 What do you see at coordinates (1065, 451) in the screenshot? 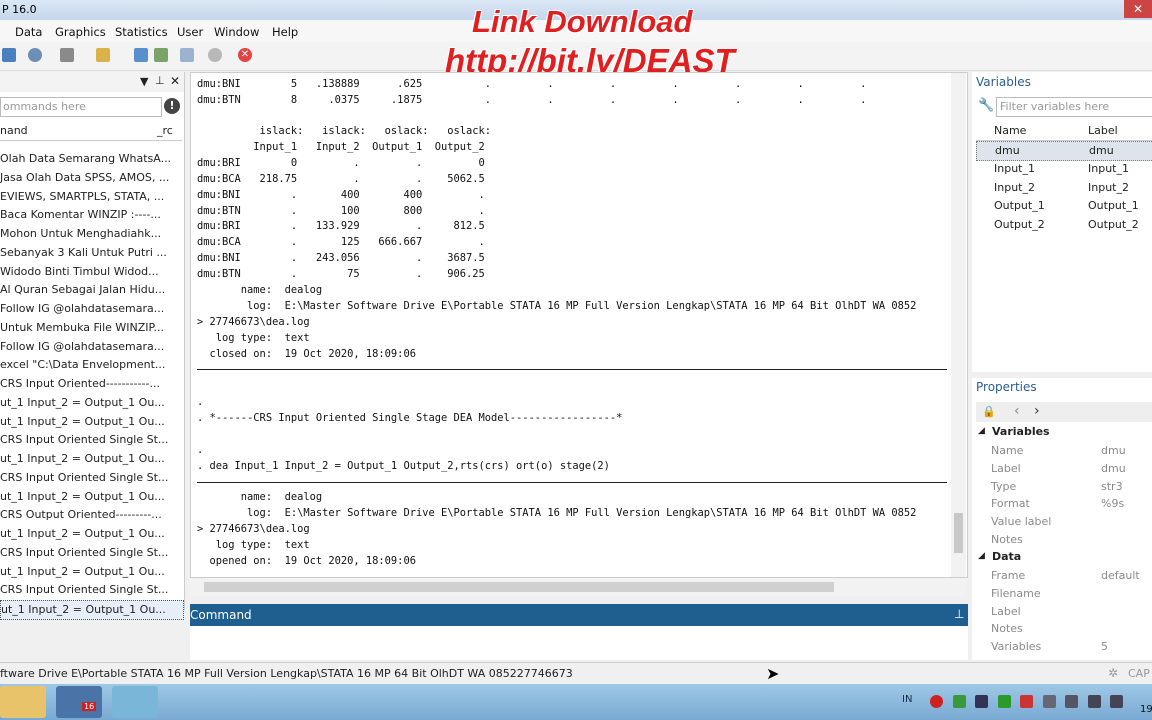
I see `property-row: Name dmu` at bounding box center [1065, 451].